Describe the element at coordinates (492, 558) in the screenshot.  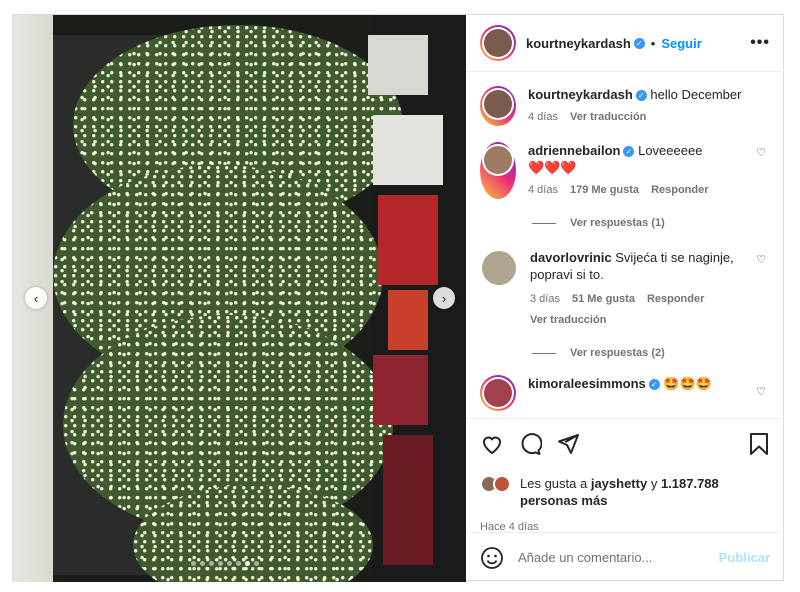
I see `smiley-icon` at that location.